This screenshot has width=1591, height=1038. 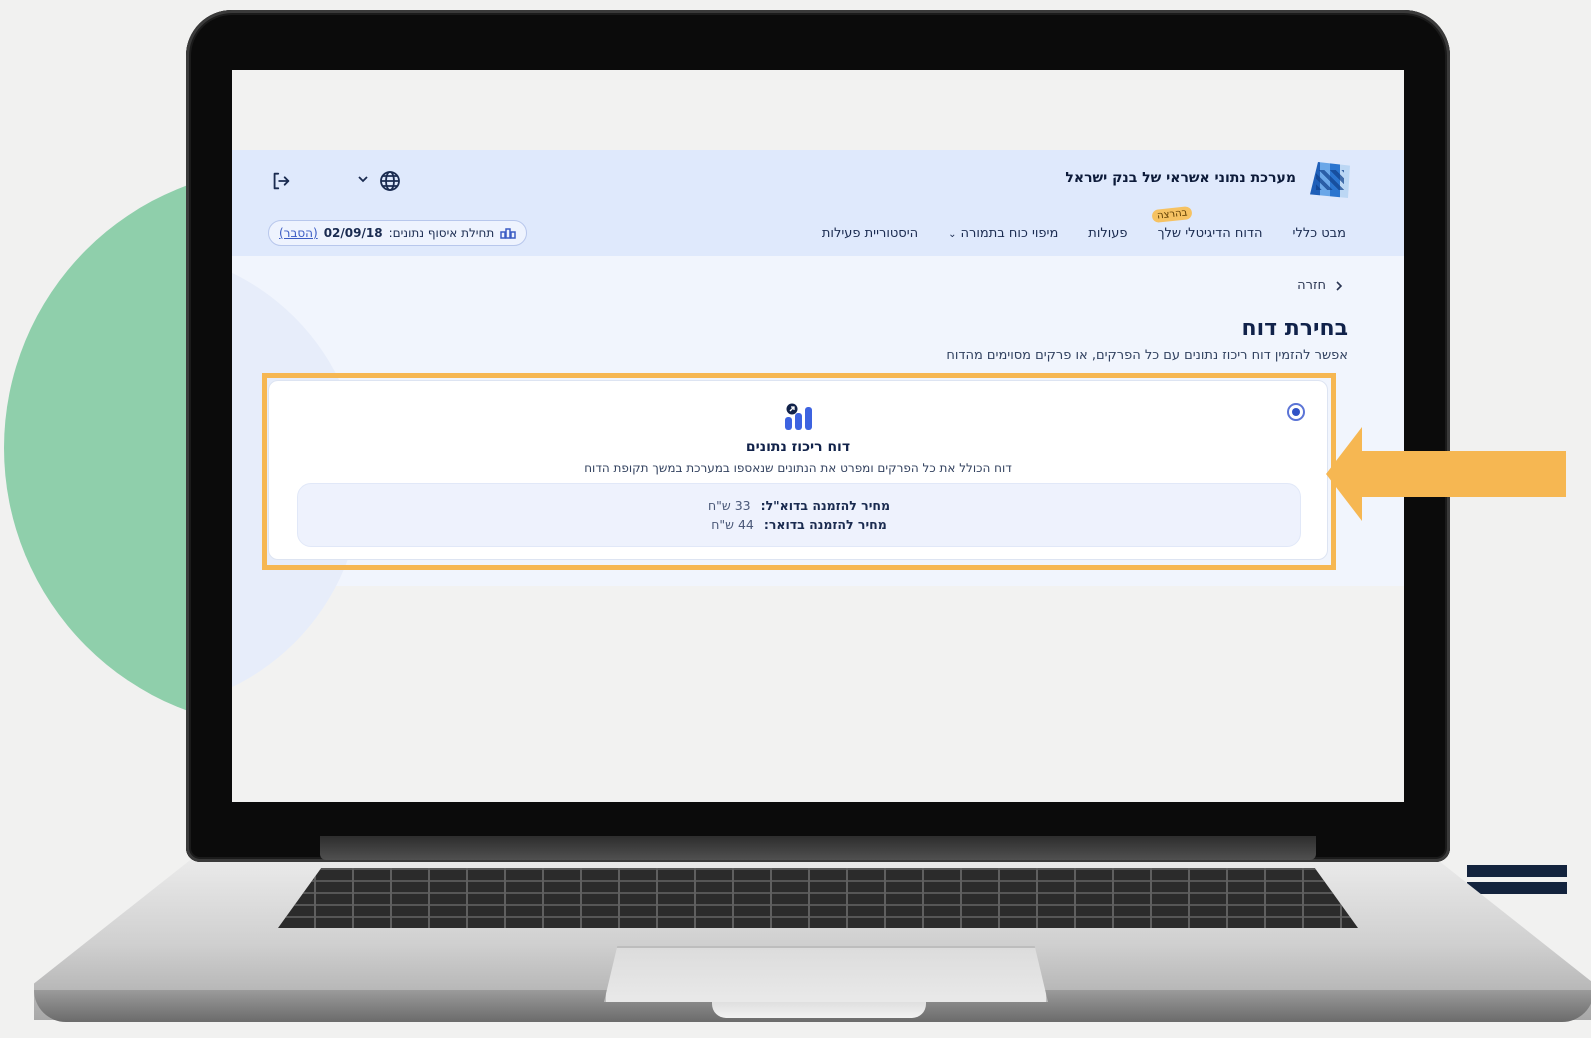 I want to click on explanation-link: (הסבר), so click(x=298, y=233).